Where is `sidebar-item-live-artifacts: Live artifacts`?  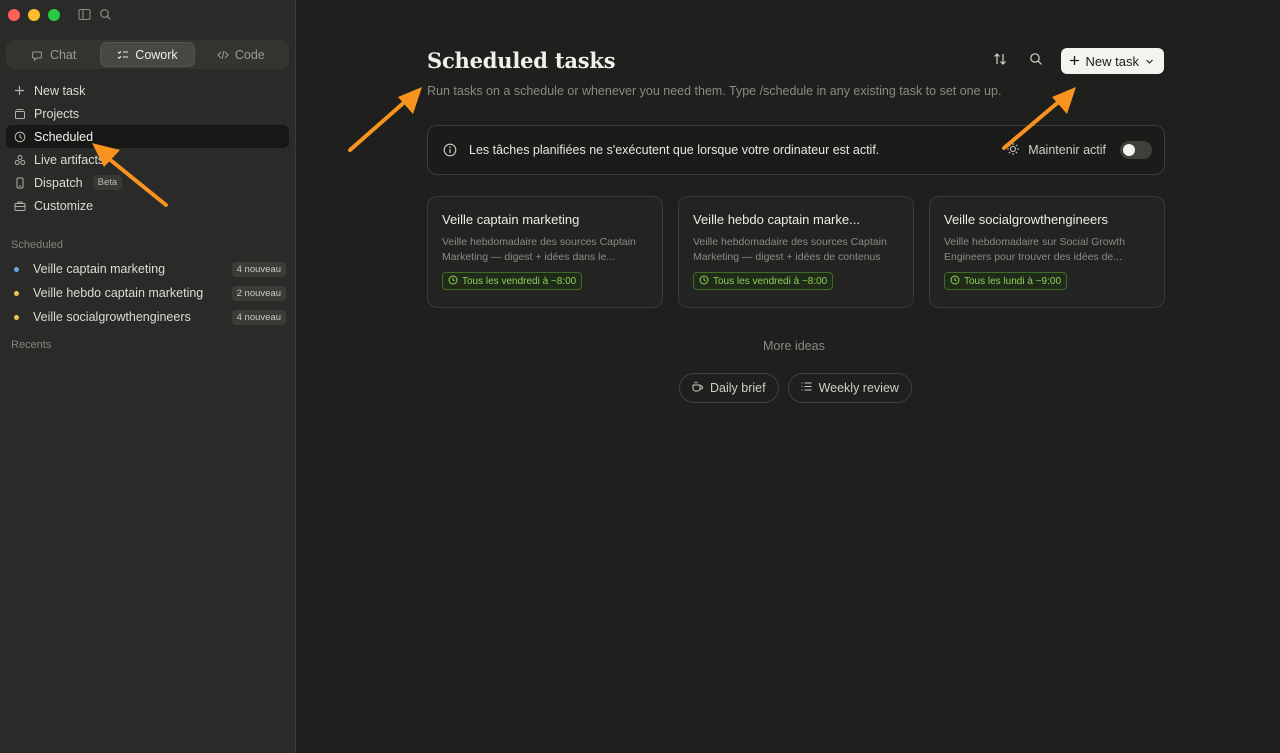 sidebar-item-live-artifacts: Live artifacts is located at coordinates (147, 159).